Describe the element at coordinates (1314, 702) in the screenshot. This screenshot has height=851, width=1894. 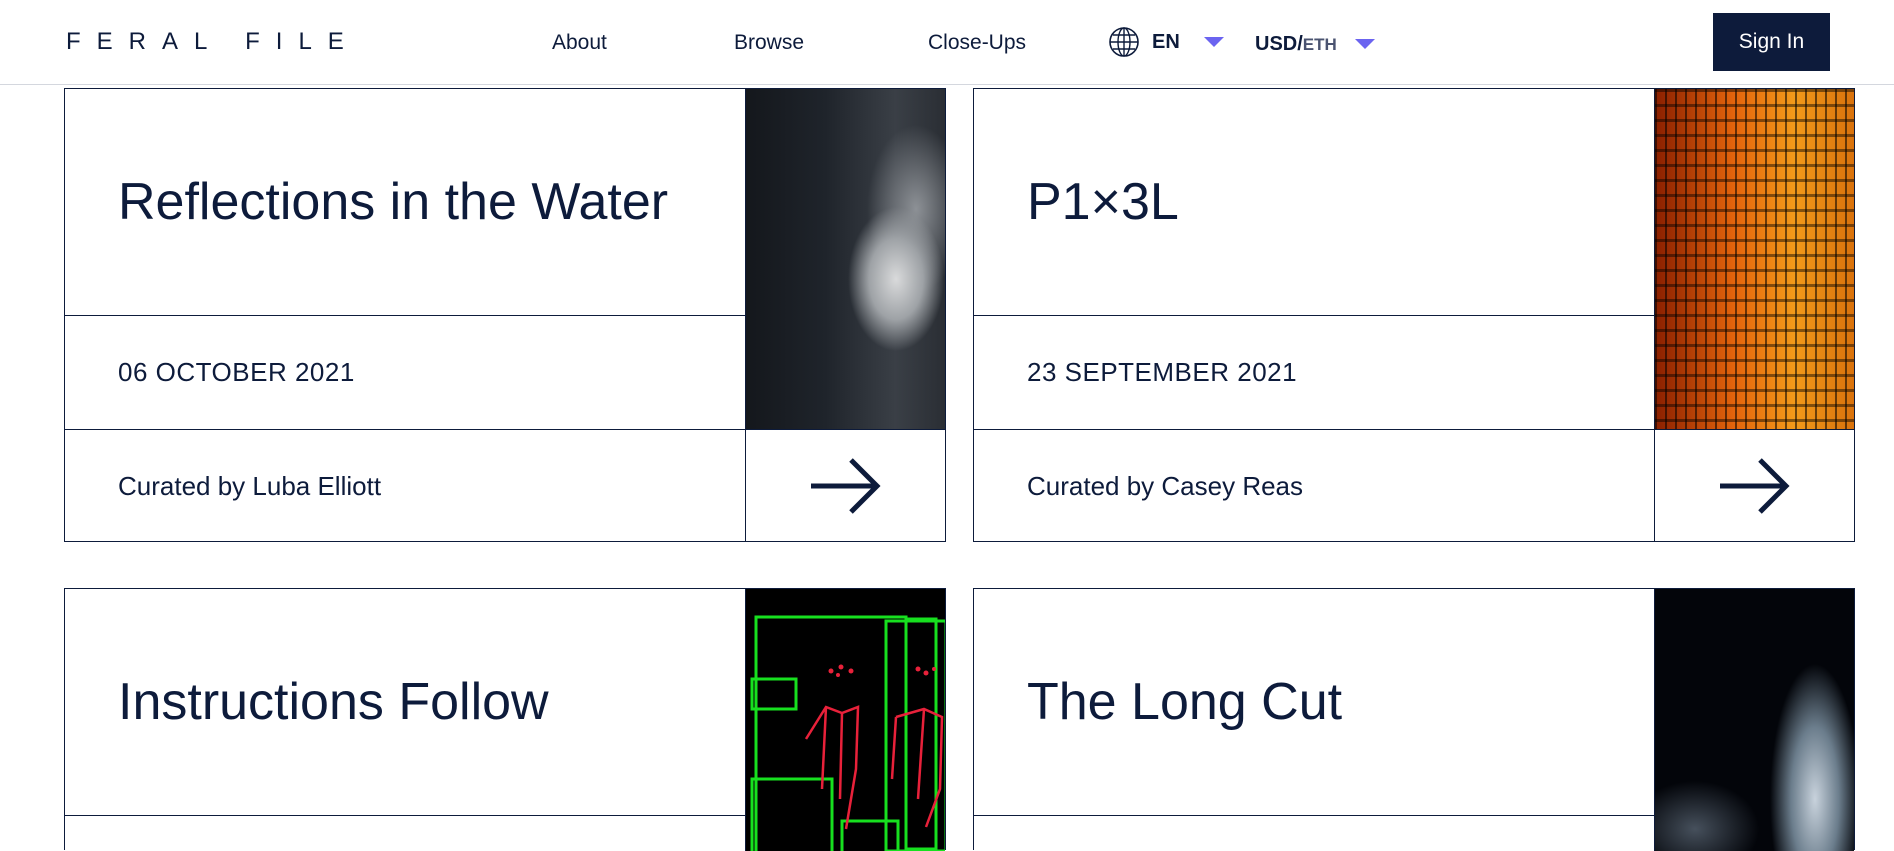
I see `exhibition-title: The Long Cut` at that location.